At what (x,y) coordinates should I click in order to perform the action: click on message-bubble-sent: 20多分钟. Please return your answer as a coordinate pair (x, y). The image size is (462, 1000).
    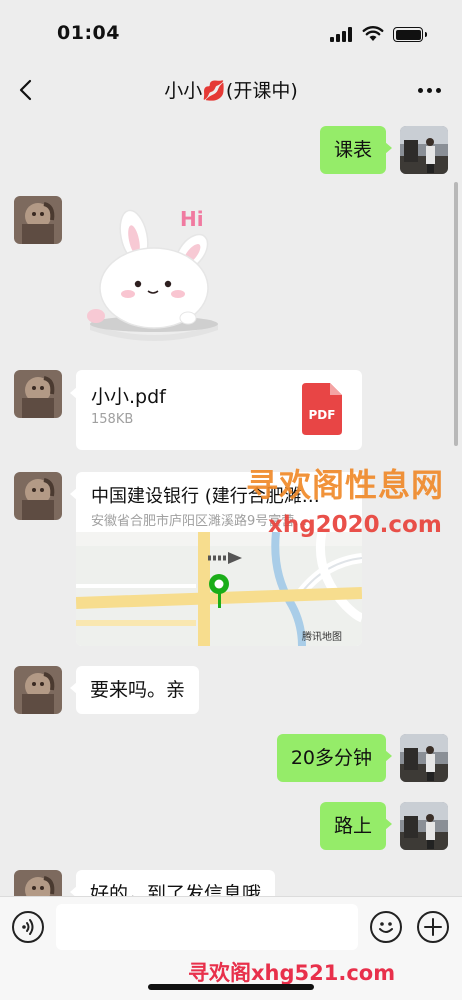
    Looking at the image, I should click on (334, 758).